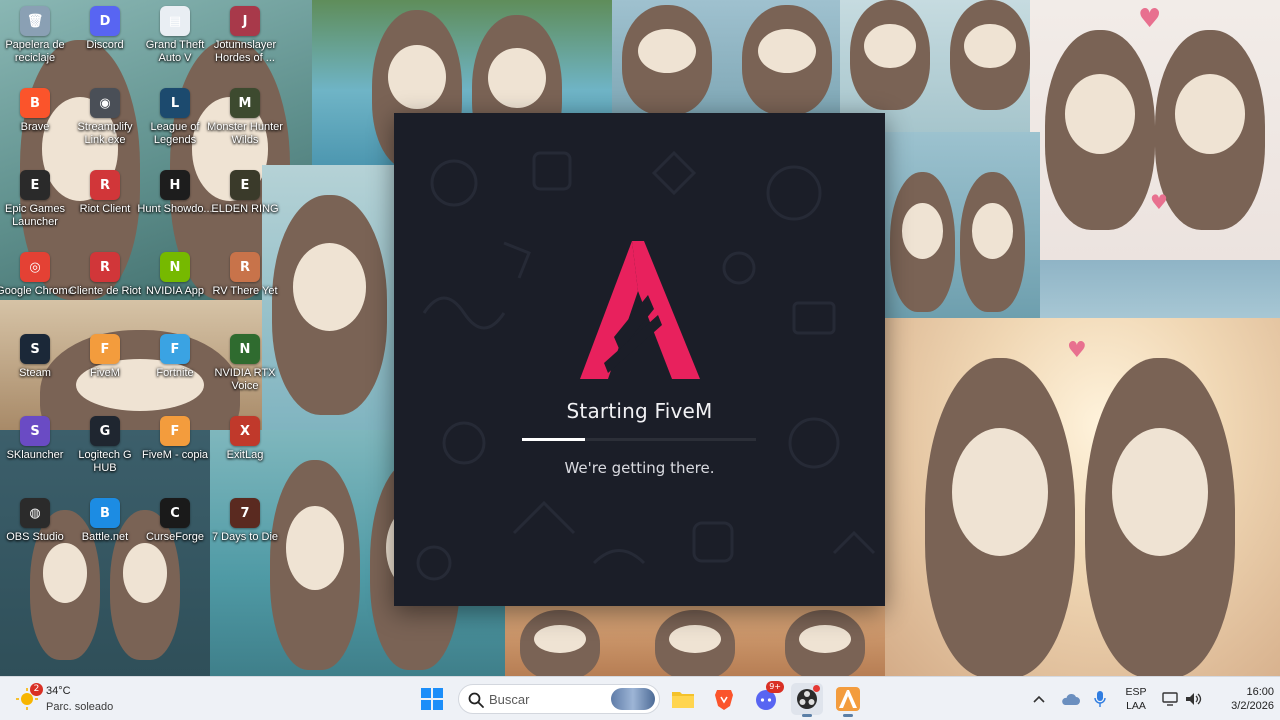 The width and height of the screenshot is (1280, 720). I want to click on weather-widget: 2 34°C Parc. soleado, so click(96, 699).